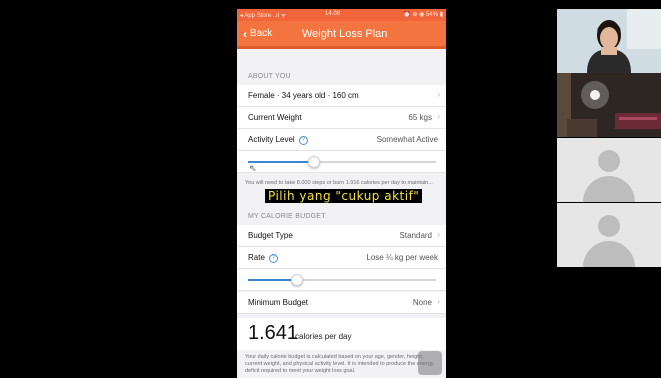 Image resolution: width=661 pixels, height=378 pixels. I want to click on minimum-budget-row: Minimum Budget None ›, so click(341, 303).